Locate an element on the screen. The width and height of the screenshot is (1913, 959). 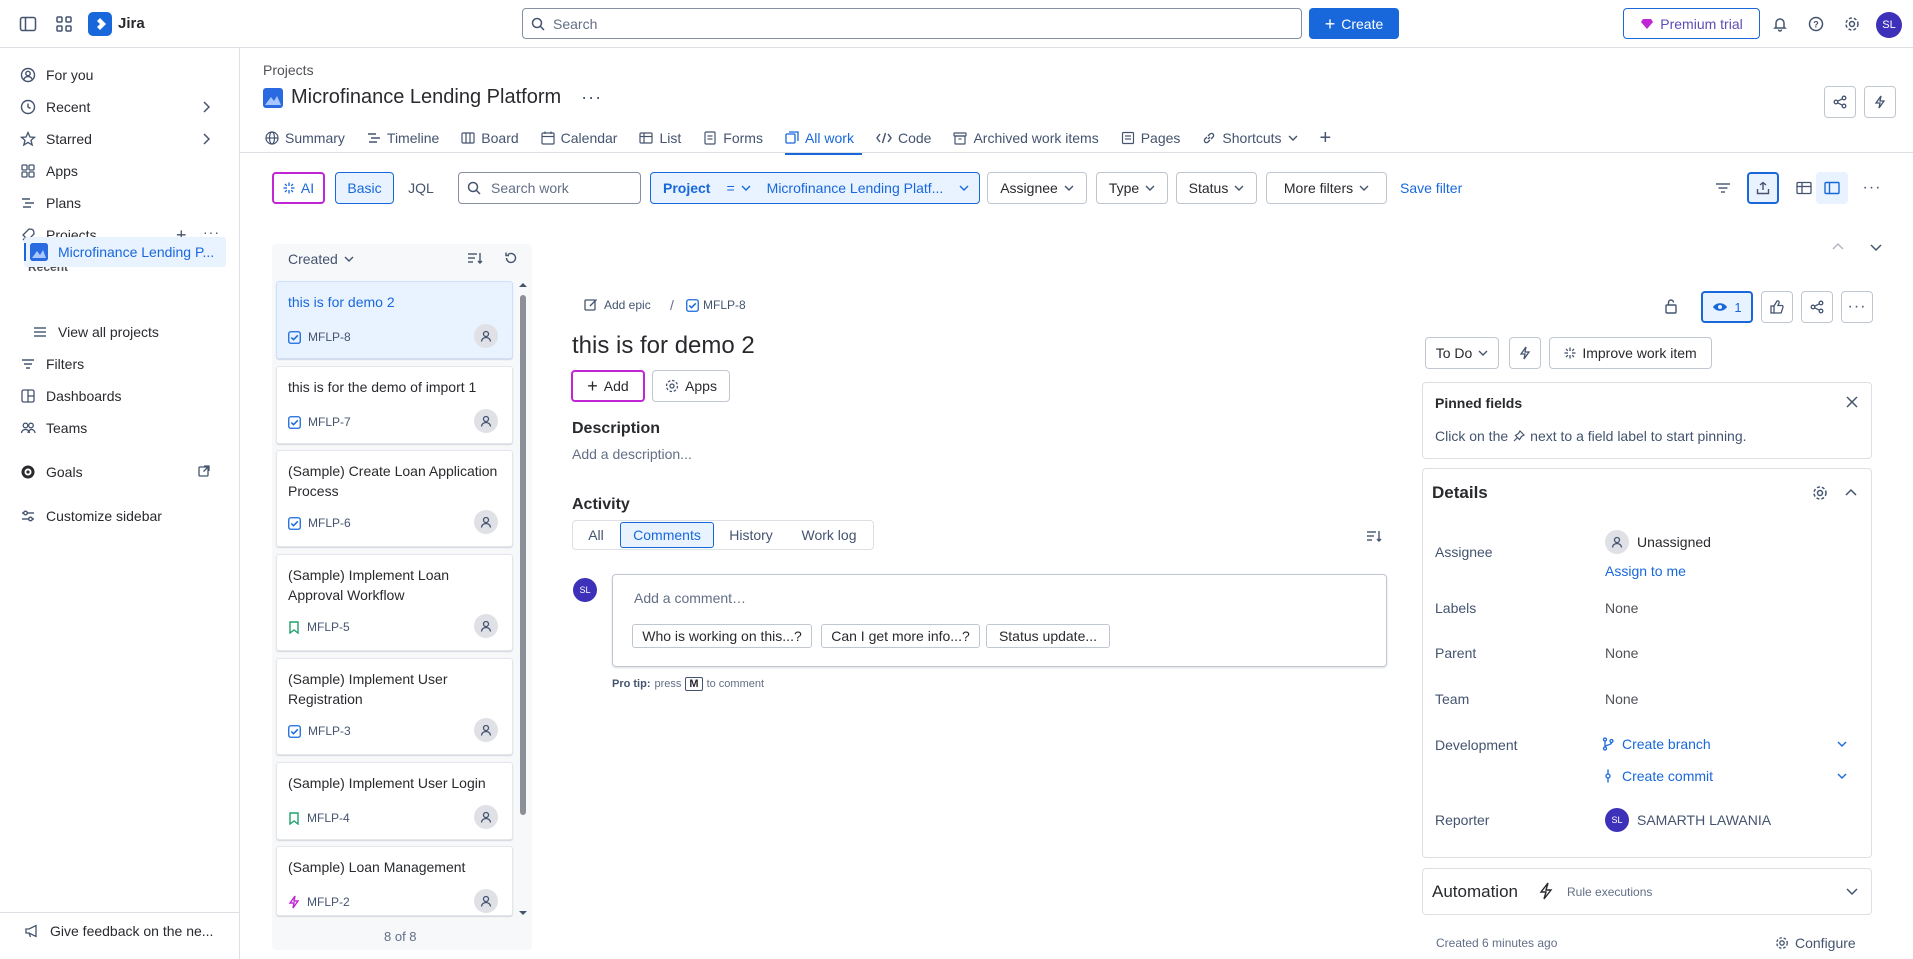
lightning-icon is located at coordinates (1880, 102).